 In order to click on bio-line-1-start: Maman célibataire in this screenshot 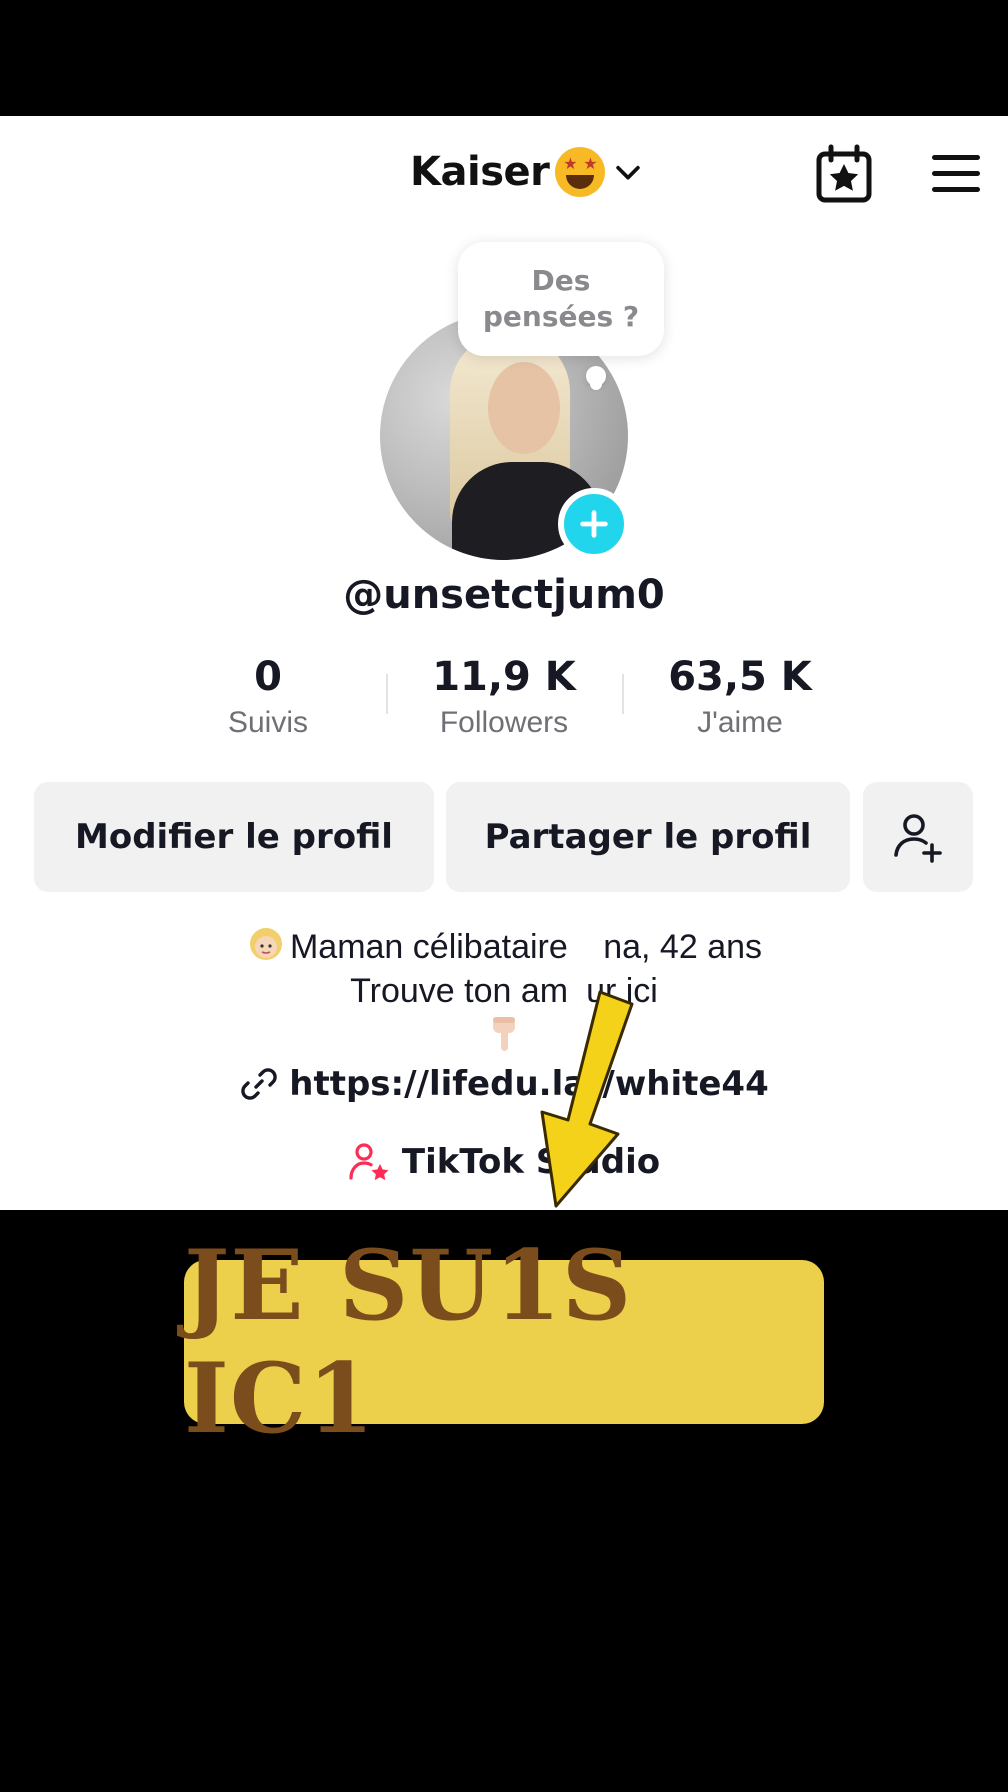, I will do `click(428, 947)`.